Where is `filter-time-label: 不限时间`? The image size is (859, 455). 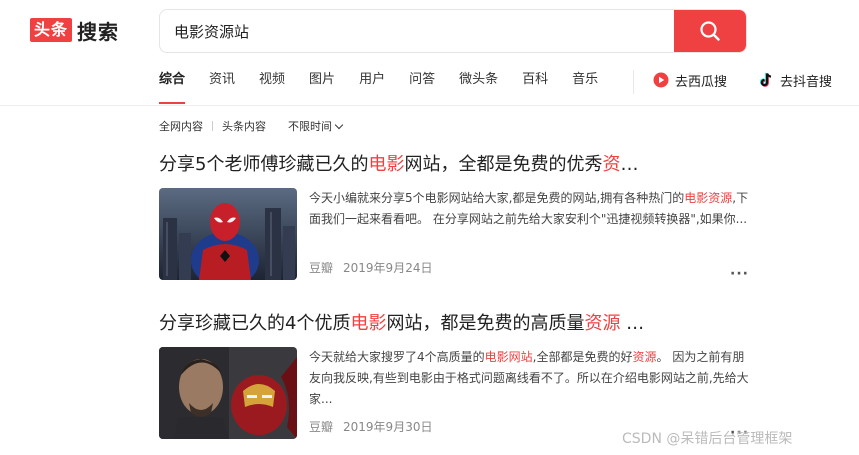
filter-time-label: 不限时间 is located at coordinates (310, 126).